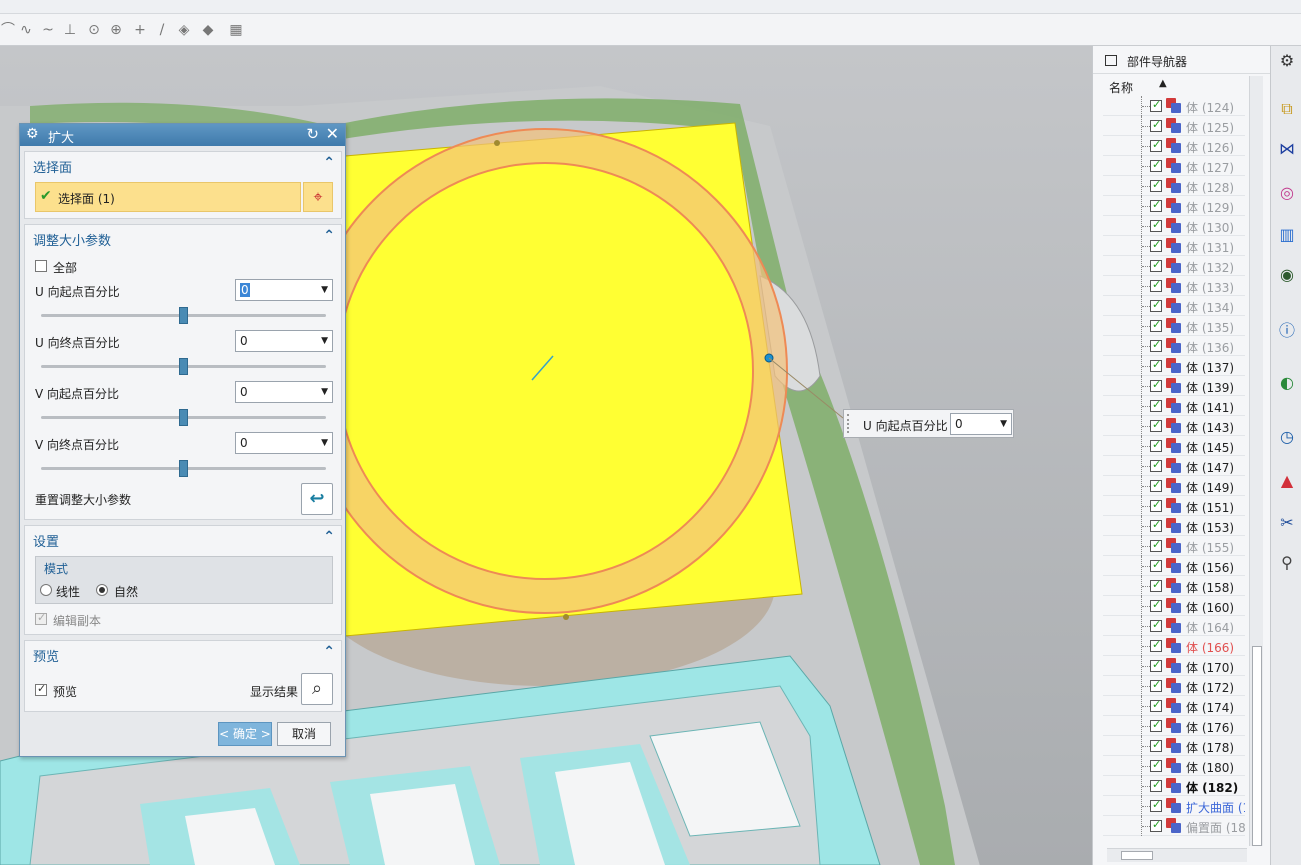 This screenshot has height=865, width=1301. What do you see at coordinates (41, 266) in the screenshot?
I see `all-checkbox` at bounding box center [41, 266].